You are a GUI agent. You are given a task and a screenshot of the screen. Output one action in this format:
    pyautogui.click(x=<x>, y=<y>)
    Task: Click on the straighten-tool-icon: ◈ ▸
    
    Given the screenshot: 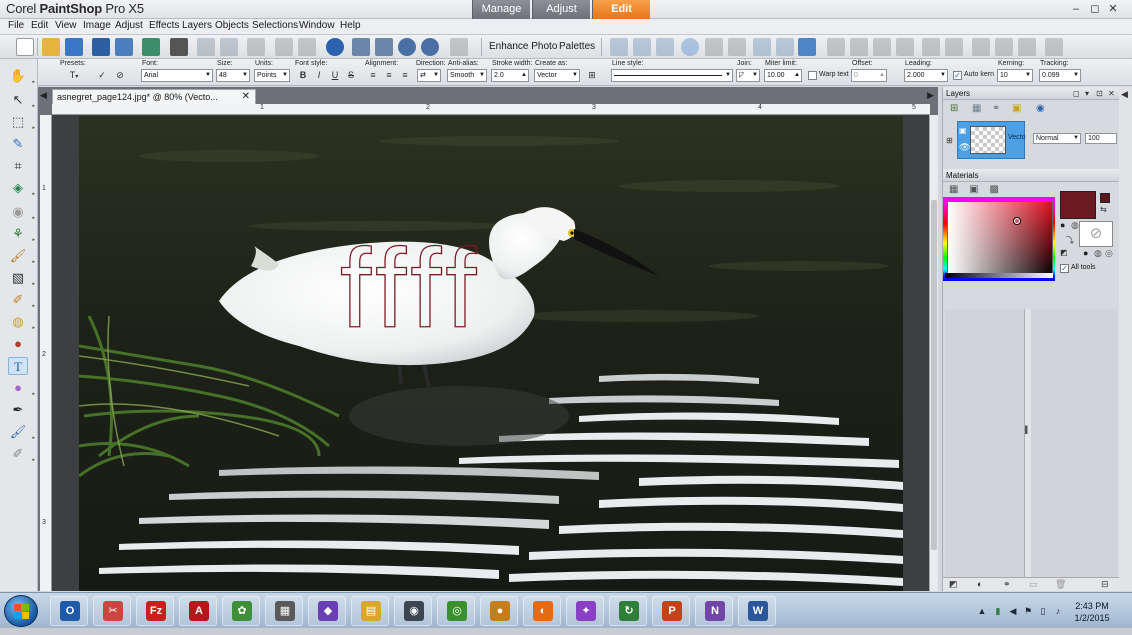 What is the action you would take?
    pyautogui.click(x=21, y=188)
    